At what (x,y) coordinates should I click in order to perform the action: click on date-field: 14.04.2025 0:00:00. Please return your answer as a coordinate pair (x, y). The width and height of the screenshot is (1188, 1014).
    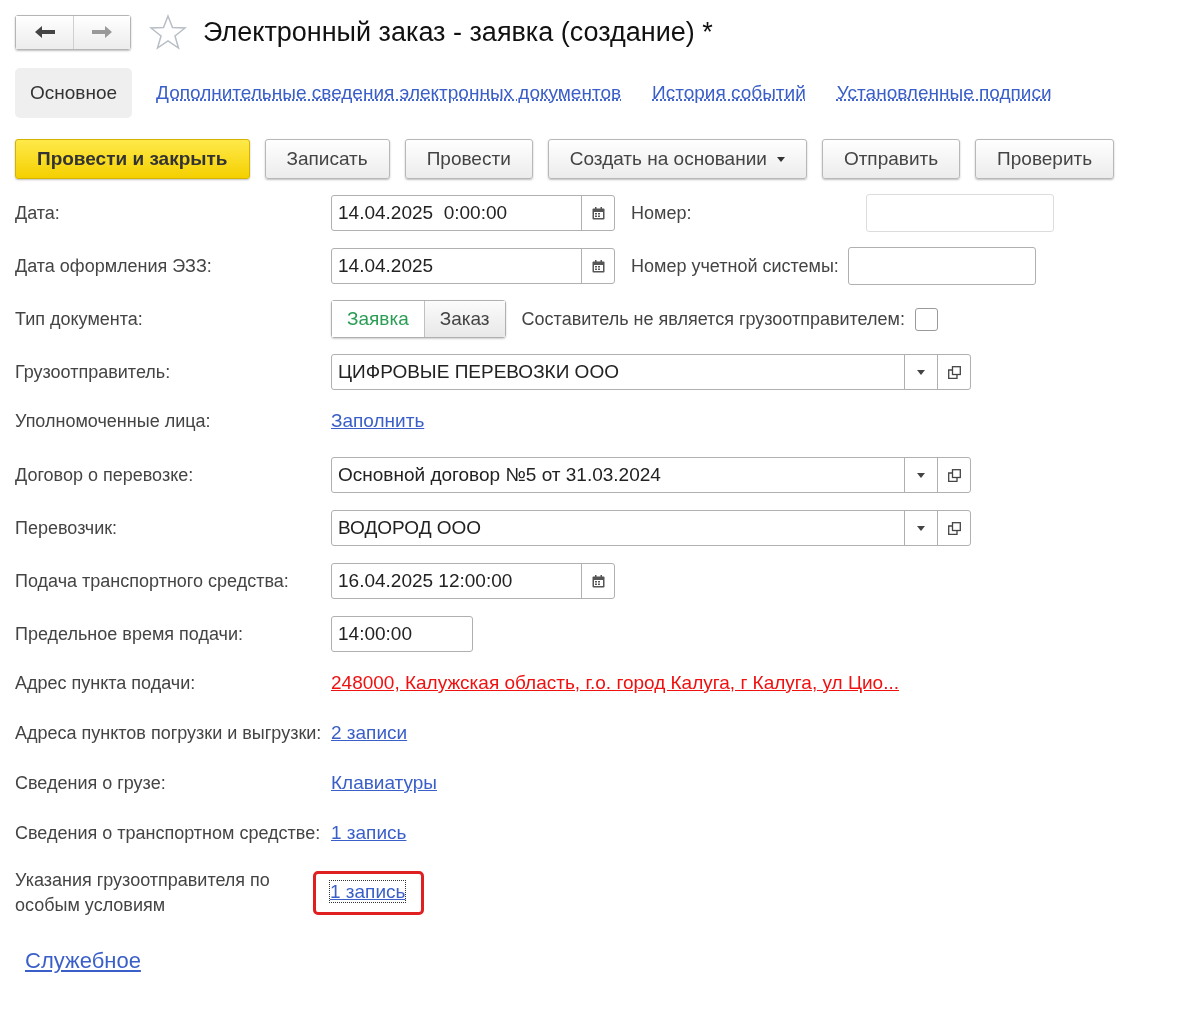
    Looking at the image, I should click on (473, 213).